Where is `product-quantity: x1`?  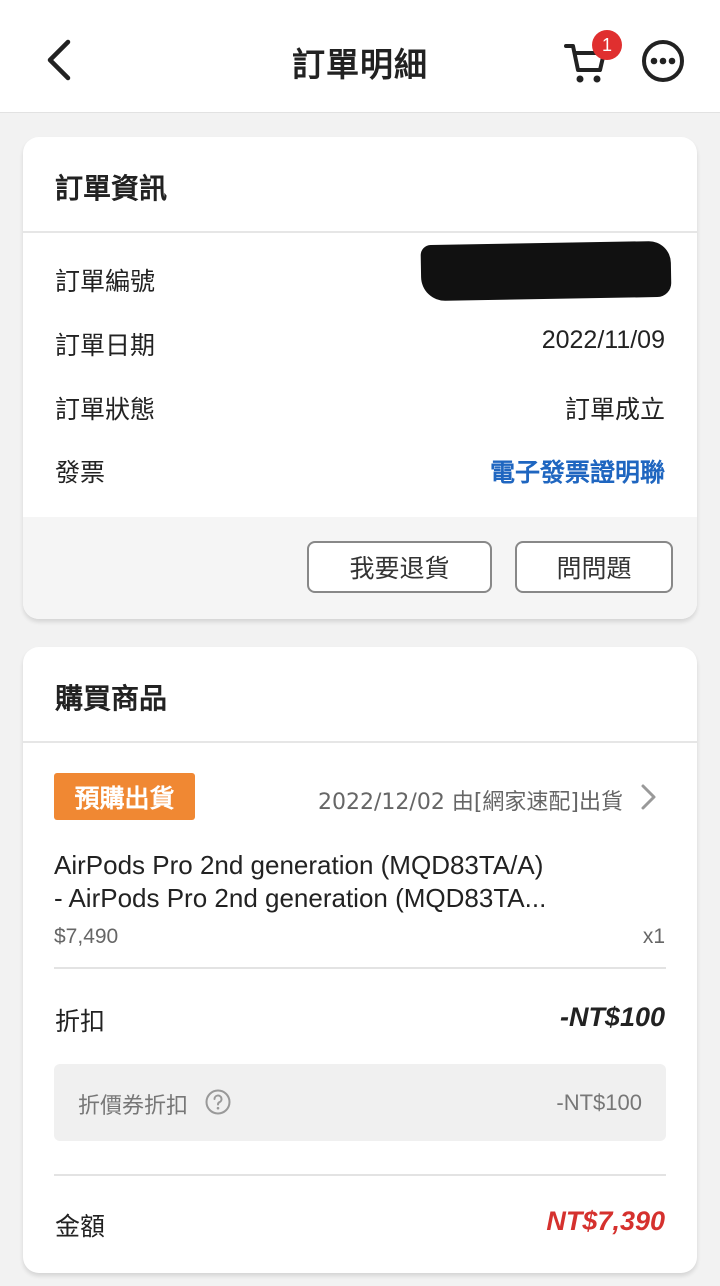
product-quantity: x1 is located at coordinates (653, 936).